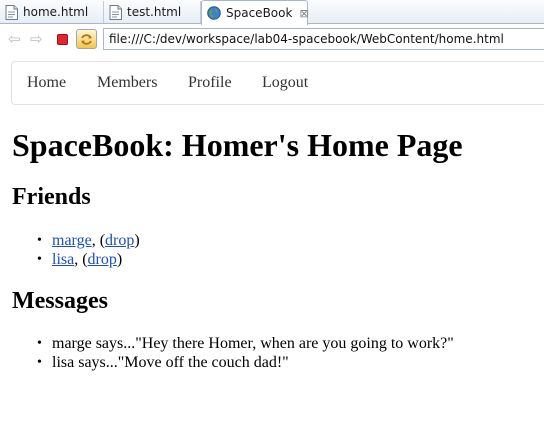 This screenshot has width=544, height=431. I want to click on friends-list: • marge, (drop) • lisa, (drop), so click(88, 250).